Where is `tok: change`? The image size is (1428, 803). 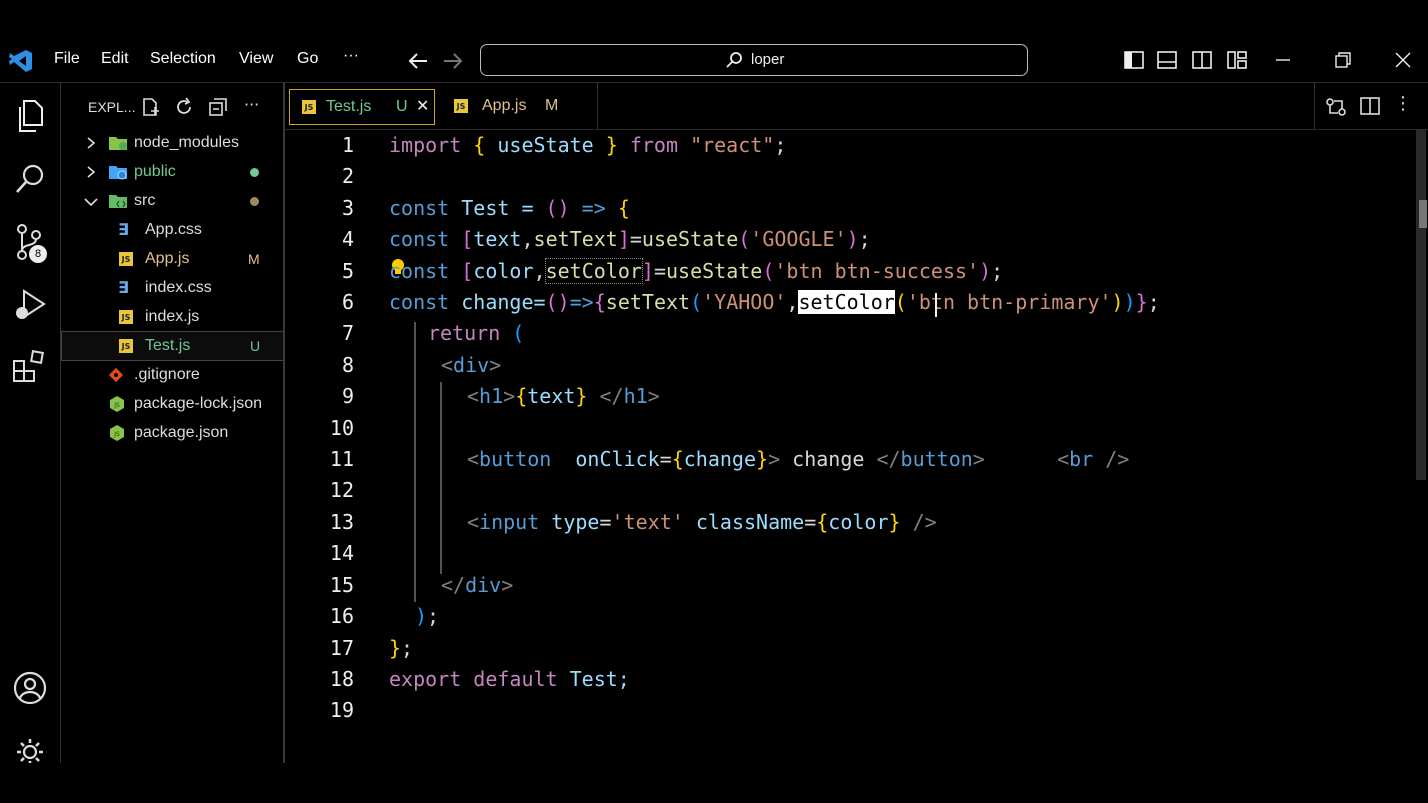
tok: change is located at coordinates (720, 459).